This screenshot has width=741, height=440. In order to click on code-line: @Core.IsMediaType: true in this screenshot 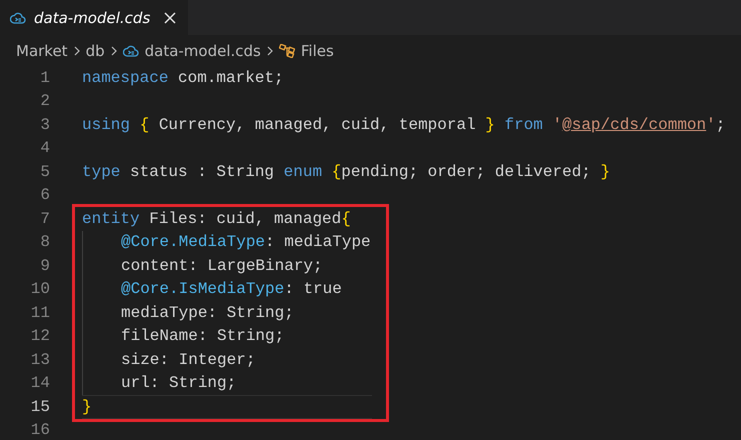, I will do `click(212, 289)`.